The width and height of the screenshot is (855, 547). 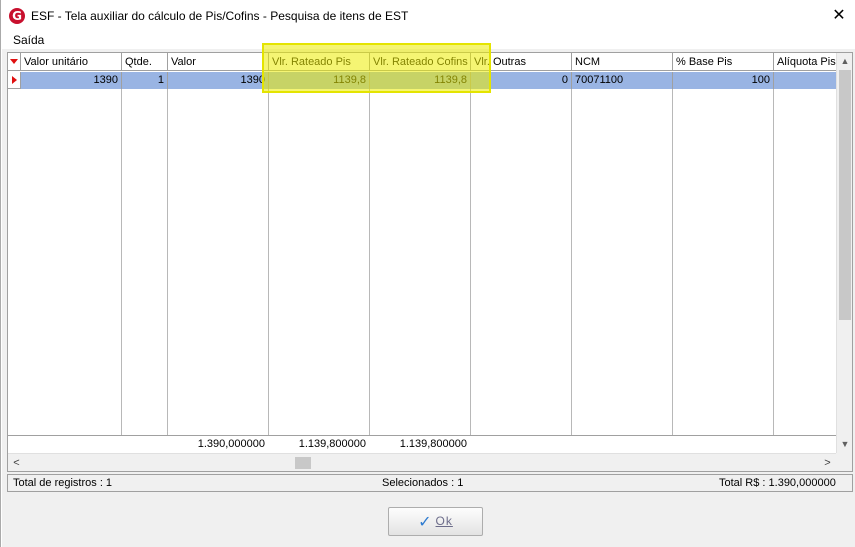 I want to click on close-button: ✕, so click(x=839, y=16).